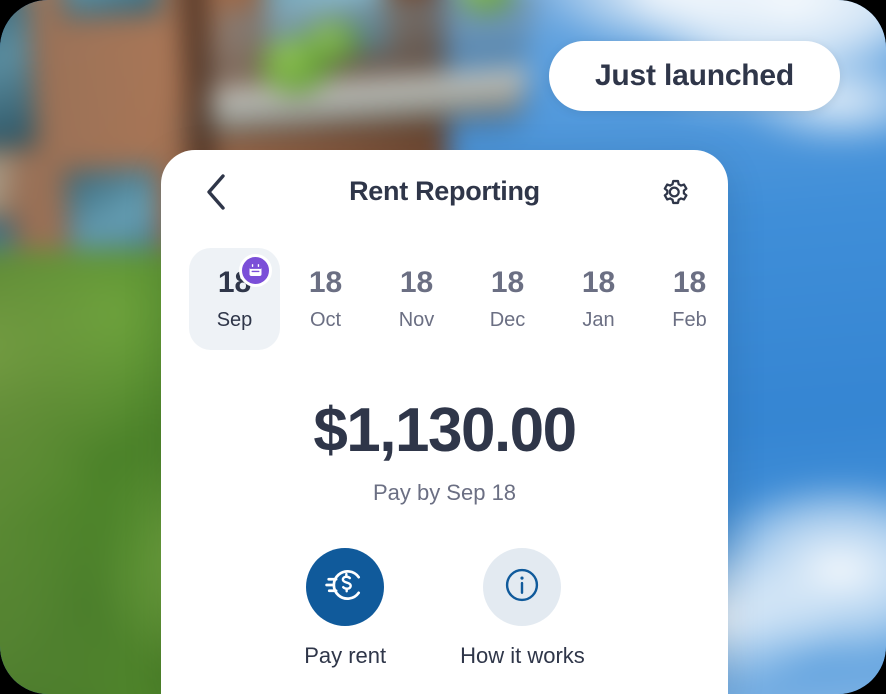  I want to click on month-item-sep: 18 Sep, so click(234, 299).